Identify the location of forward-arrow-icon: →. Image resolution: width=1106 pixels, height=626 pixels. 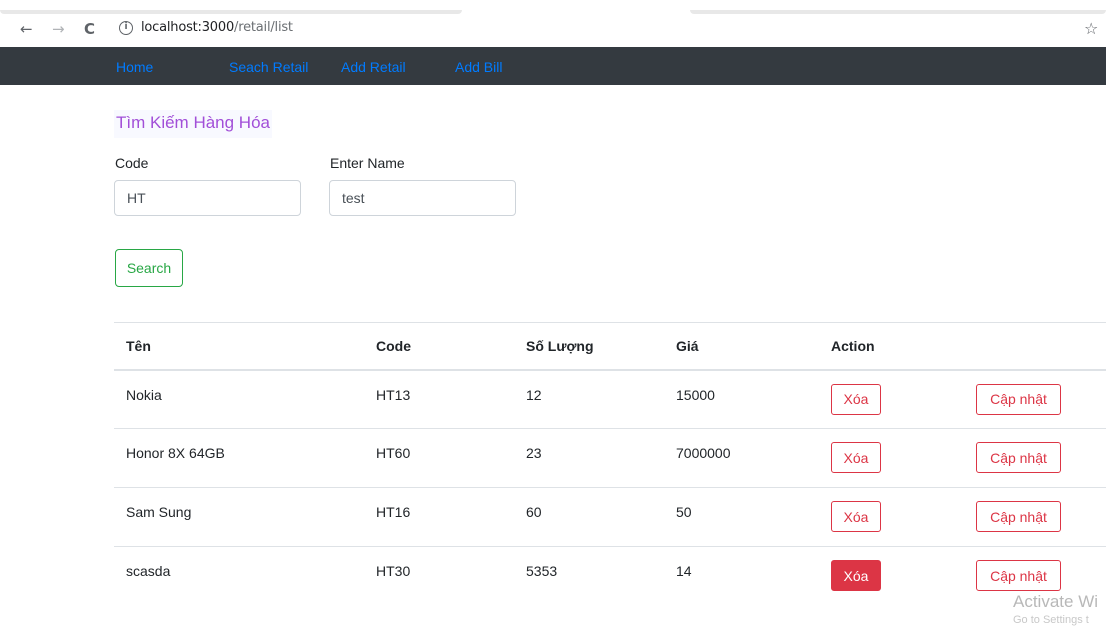
(58, 29).